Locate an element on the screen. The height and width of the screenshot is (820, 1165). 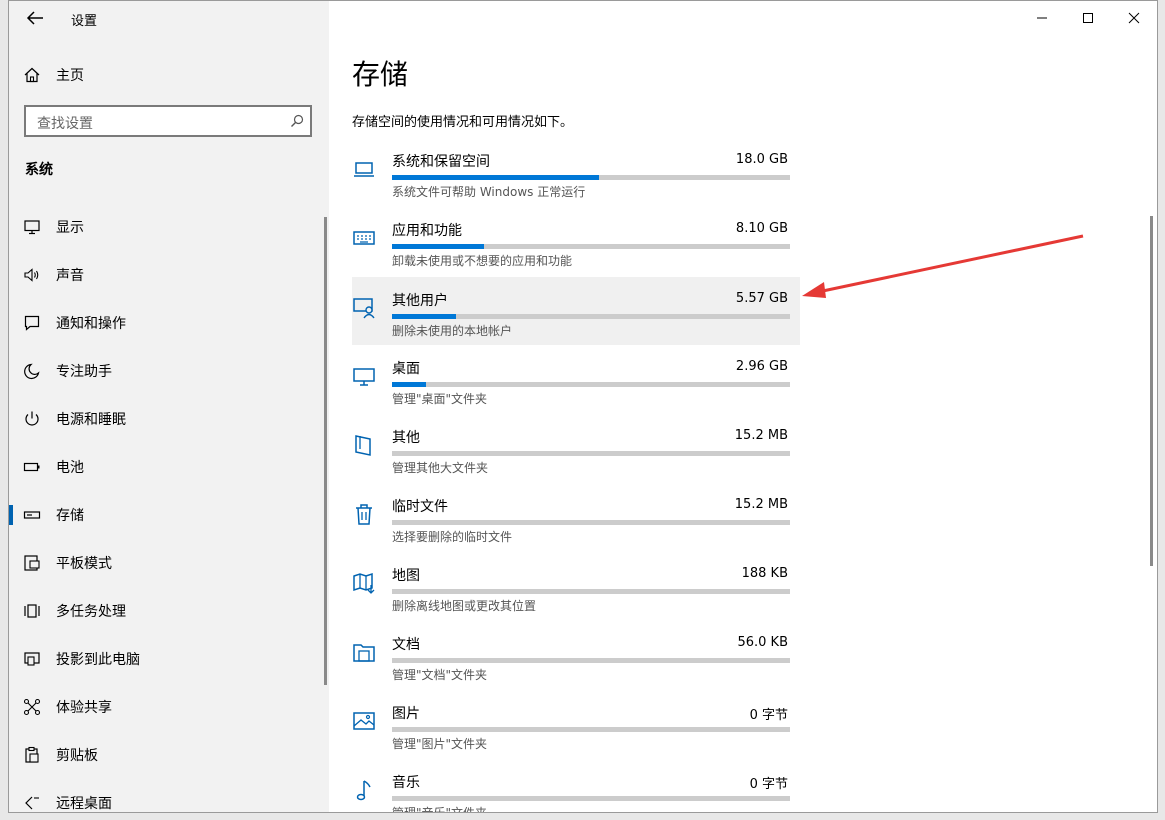
share-icon is located at coordinates (32, 707).